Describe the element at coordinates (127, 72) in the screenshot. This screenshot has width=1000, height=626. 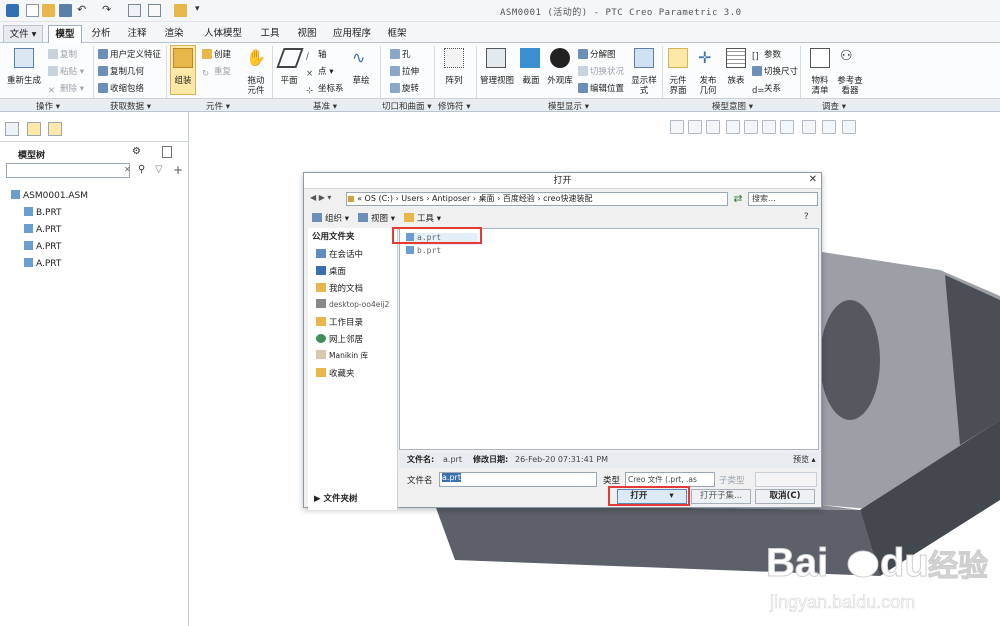
I see `copy-geometry-button: 复制几何` at that location.